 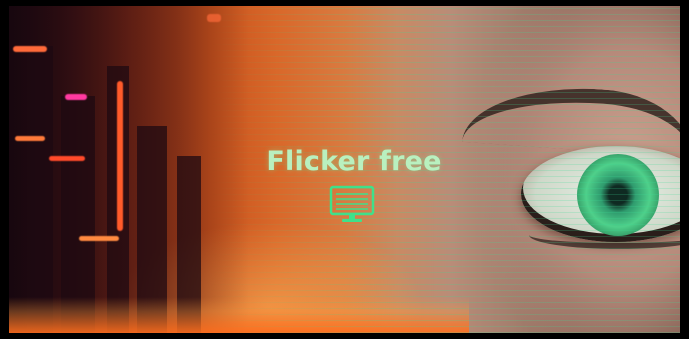 I want to click on banner-headline: Flicker free, so click(x=354, y=161).